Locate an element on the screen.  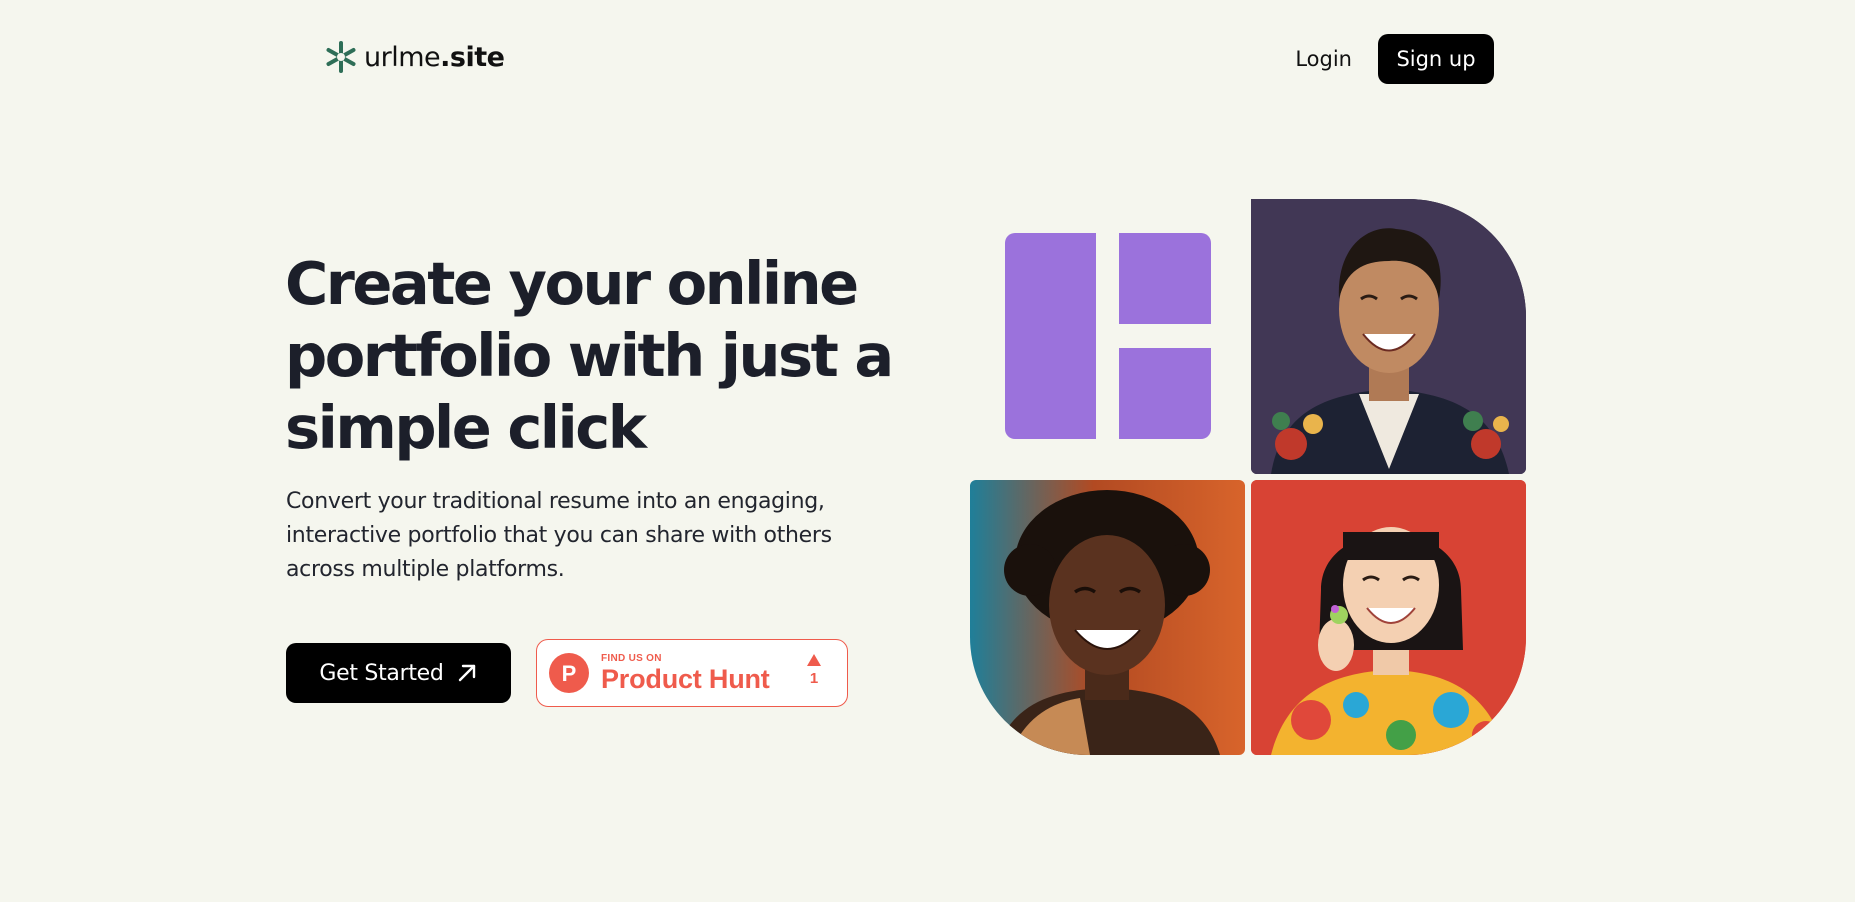
upvote-count: 1 is located at coordinates (814, 678).